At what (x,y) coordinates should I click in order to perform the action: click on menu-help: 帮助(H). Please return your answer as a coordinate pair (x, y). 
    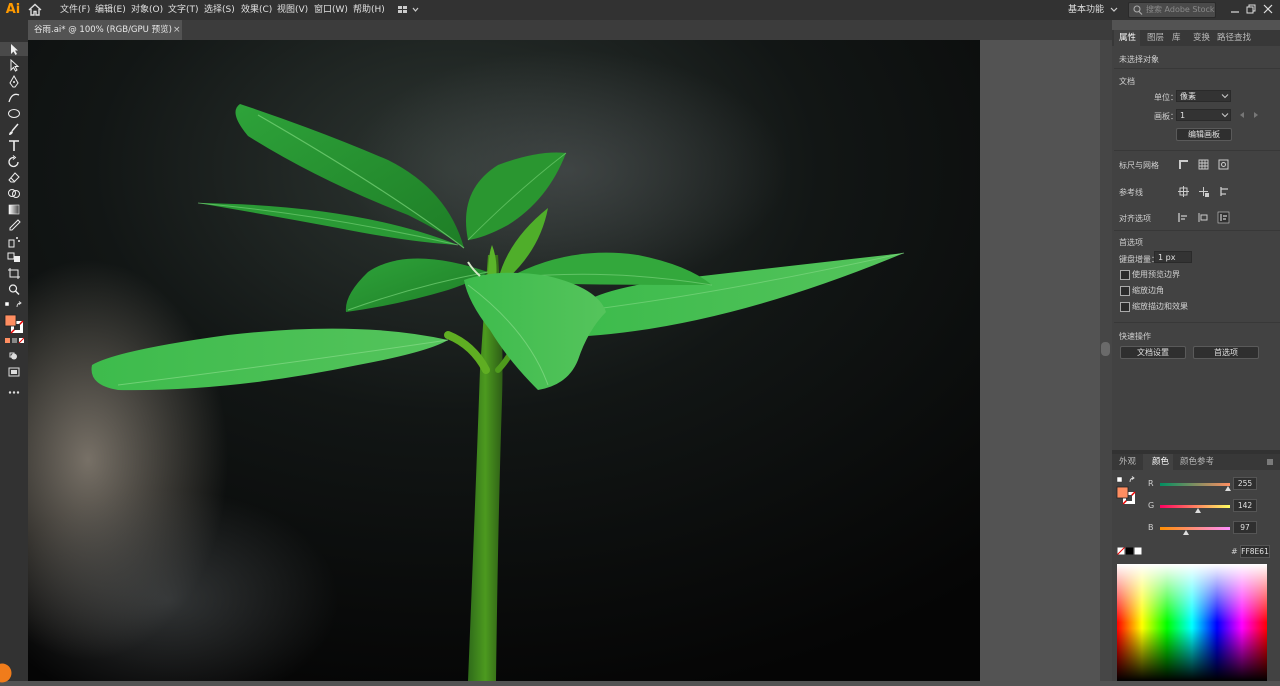
    Looking at the image, I should click on (369, 10).